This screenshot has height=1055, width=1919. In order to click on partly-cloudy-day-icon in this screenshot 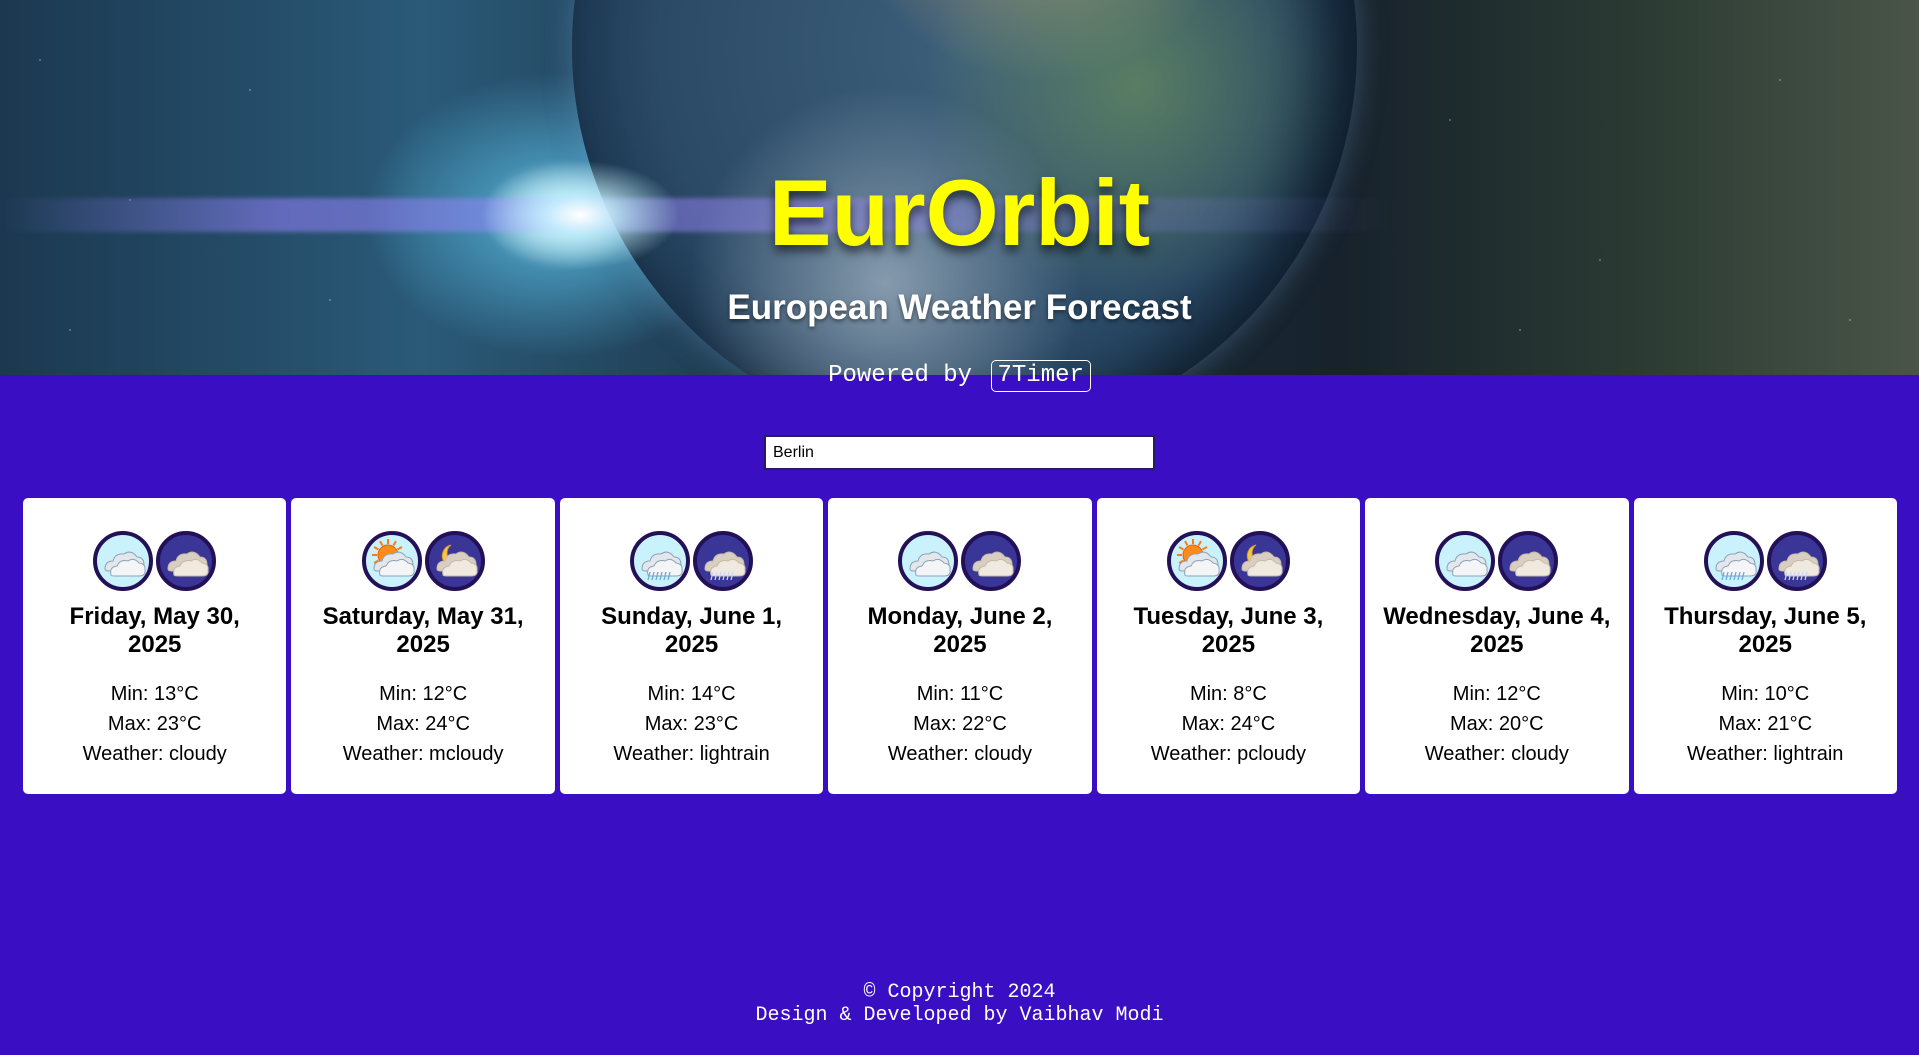, I will do `click(1196, 561)`.